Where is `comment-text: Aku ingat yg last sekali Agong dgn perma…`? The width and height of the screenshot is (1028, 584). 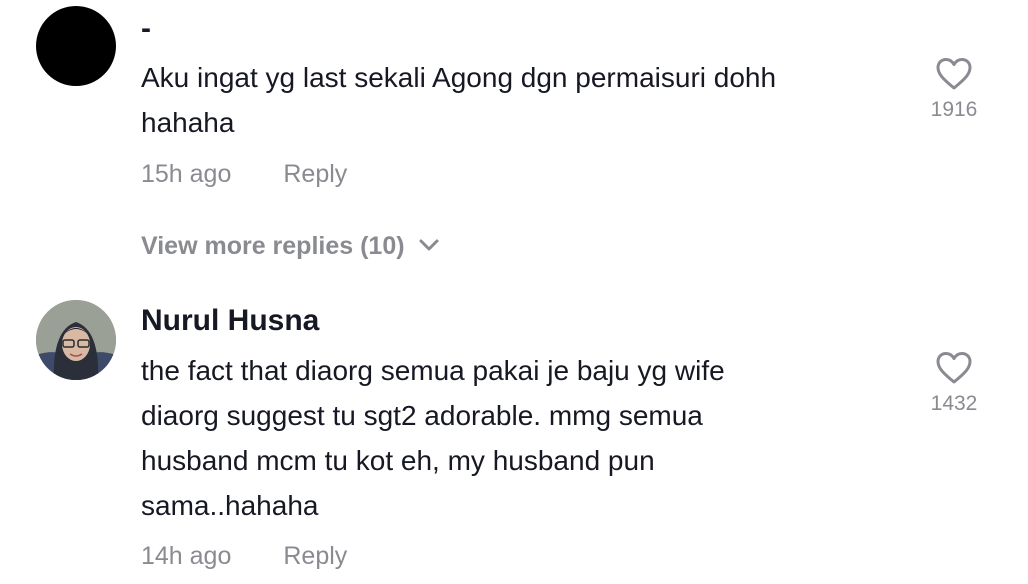 comment-text: Aku ingat yg last sekali Agong dgn perma… is located at coordinates (511, 100).